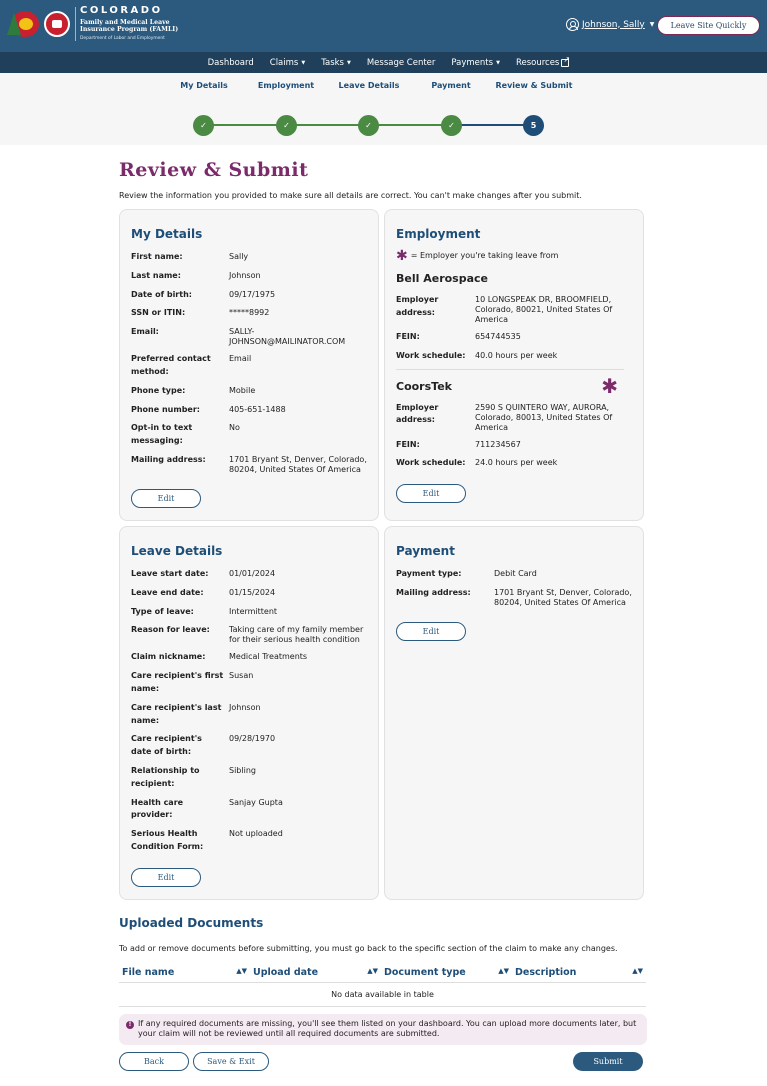 The image size is (767, 1086). I want to click on column-header-file-name: File name ▲▼, so click(184, 972).